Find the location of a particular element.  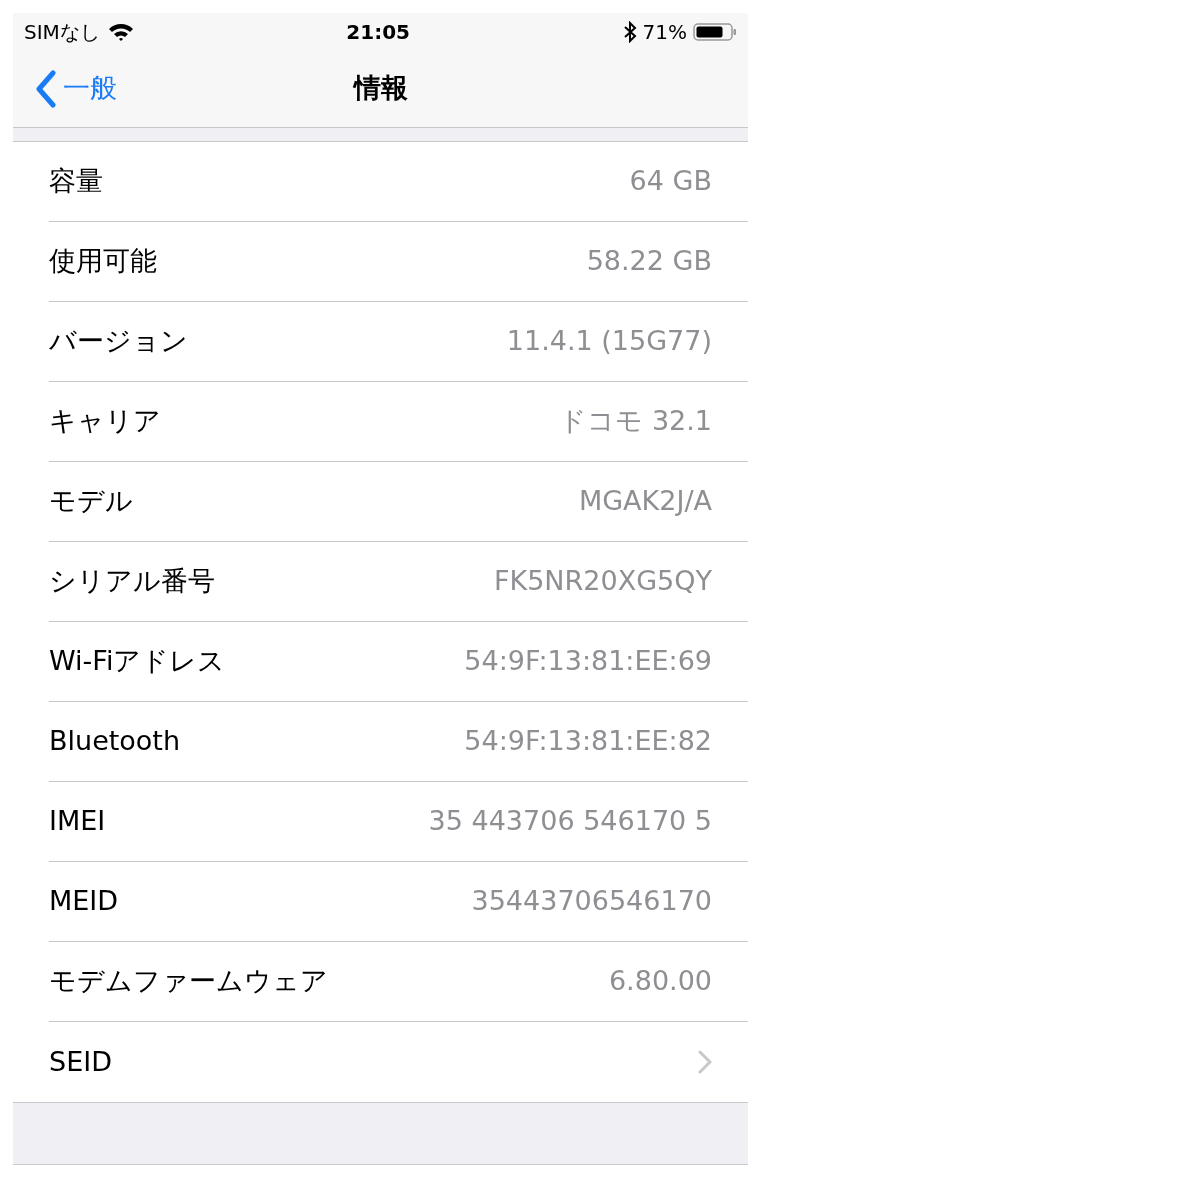

row-value: ドコモ 32.1 is located at coordinates (635, 421).